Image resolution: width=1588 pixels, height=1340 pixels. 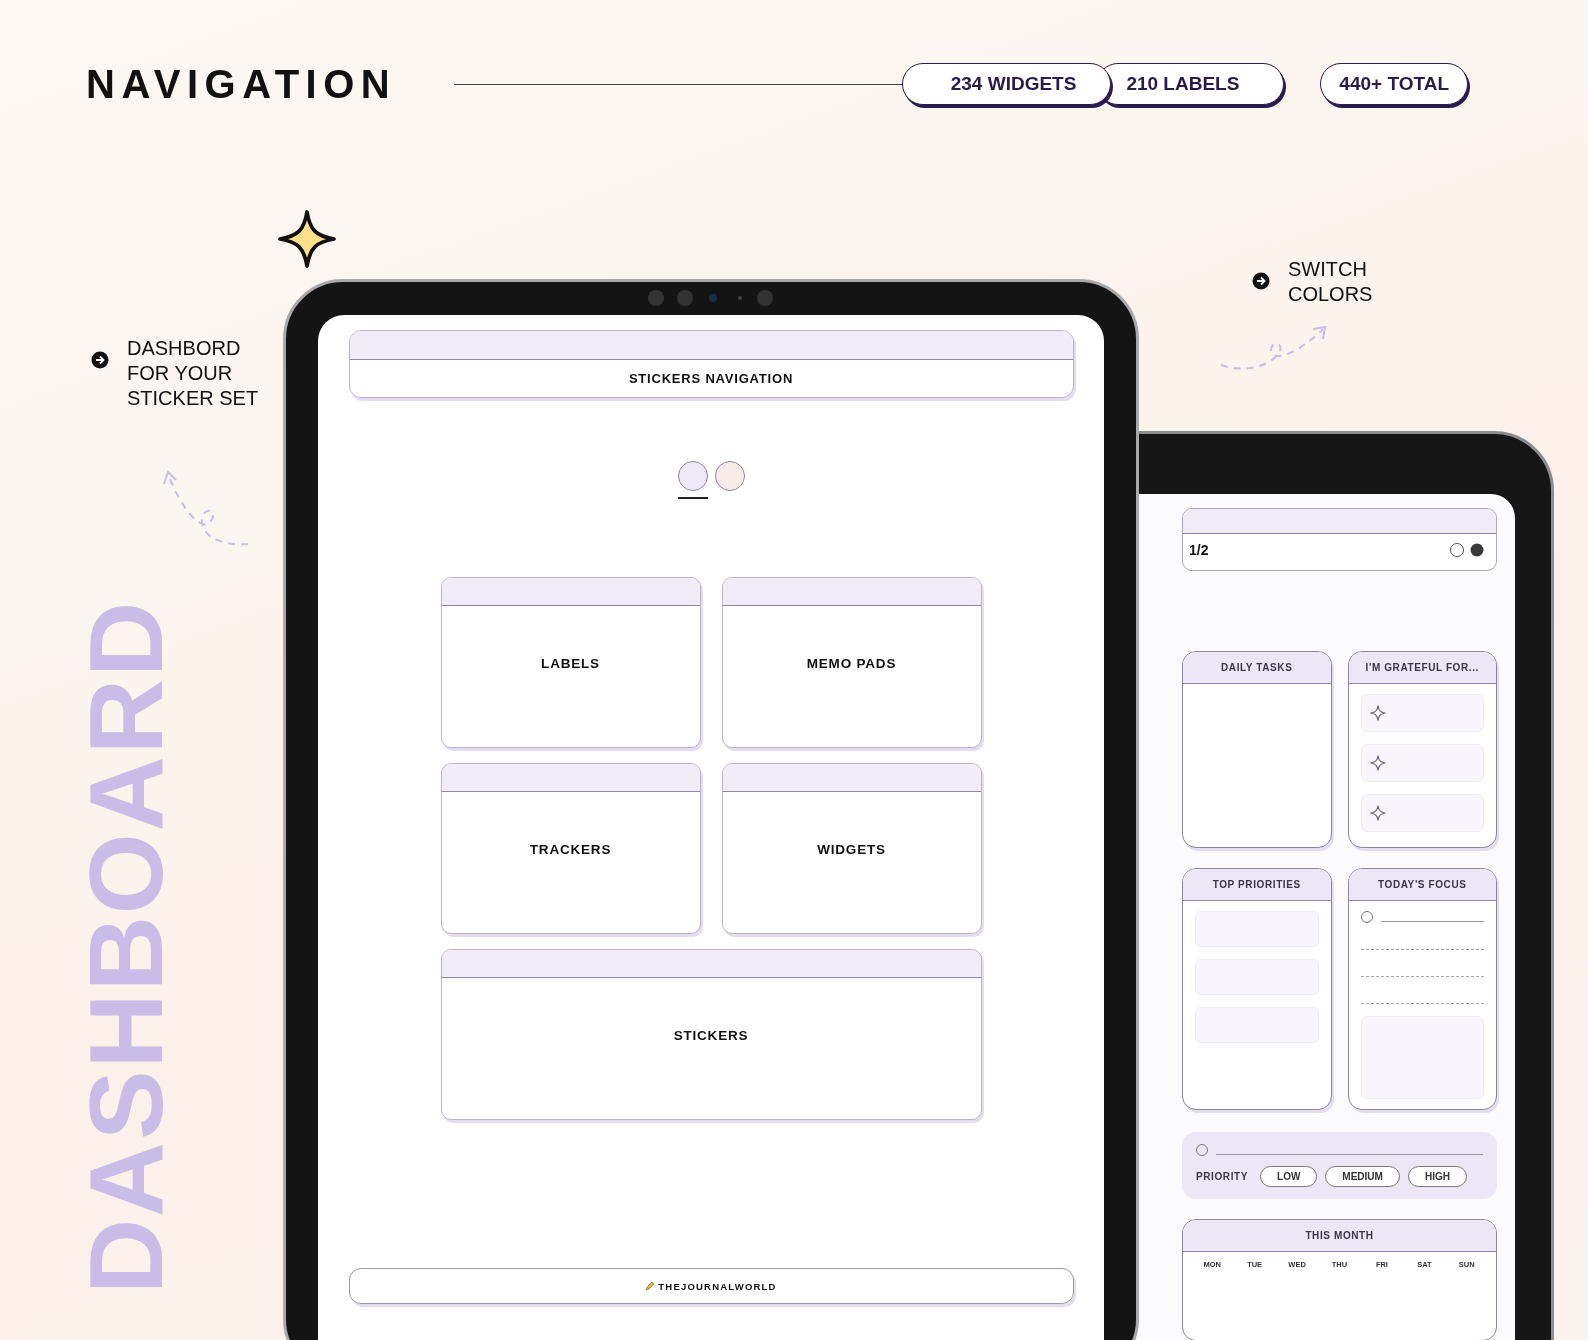 What do you see at coordinates (126, 947) in the screenshot?
I see `background-word: DASHBOARD` at bounding box center [126, 947].